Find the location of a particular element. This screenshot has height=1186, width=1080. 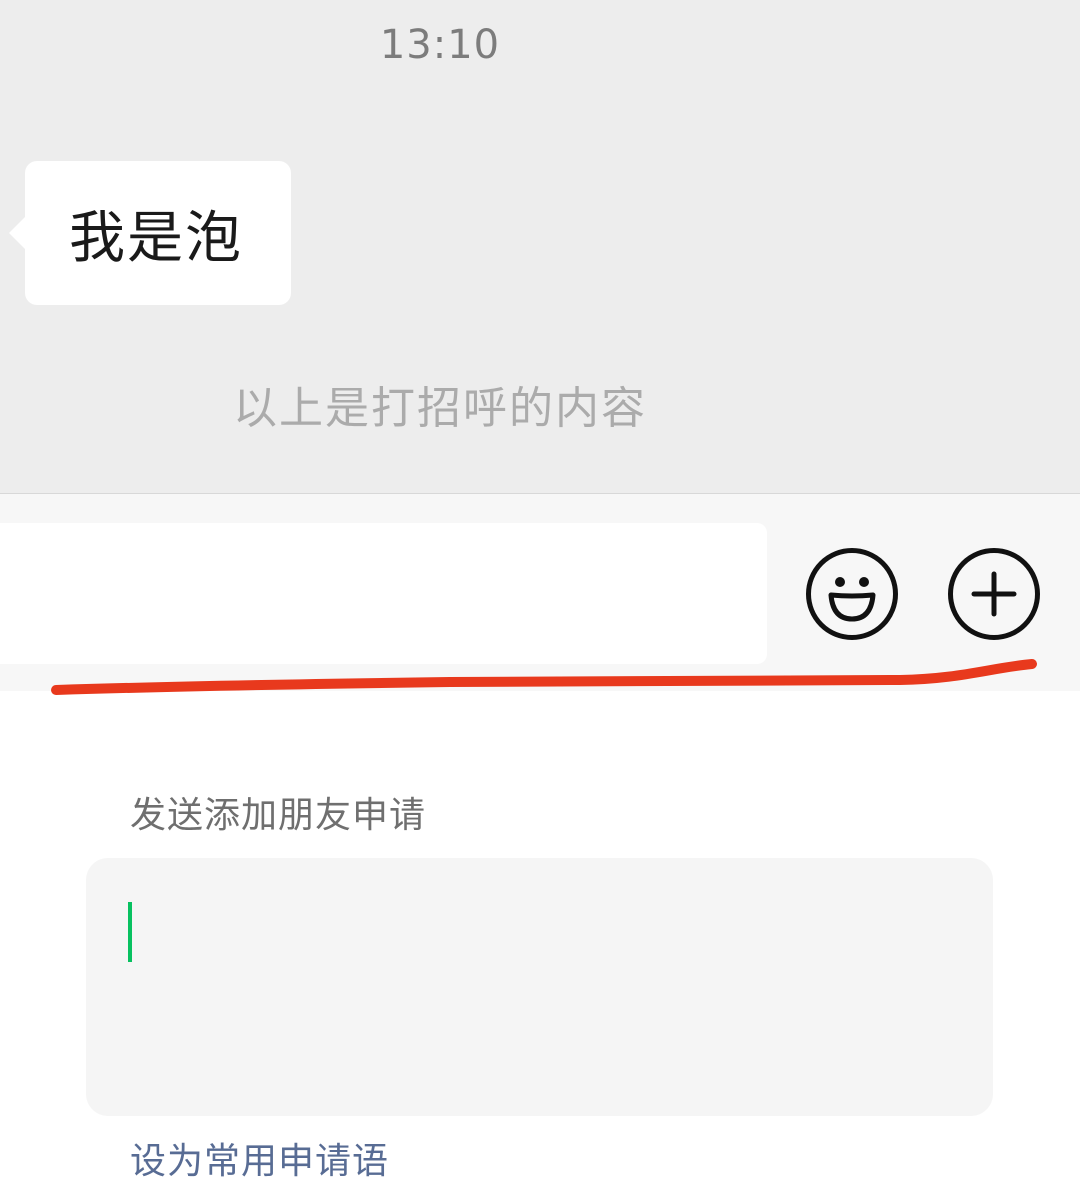

plus-icon is located at coordinates (994, 594).